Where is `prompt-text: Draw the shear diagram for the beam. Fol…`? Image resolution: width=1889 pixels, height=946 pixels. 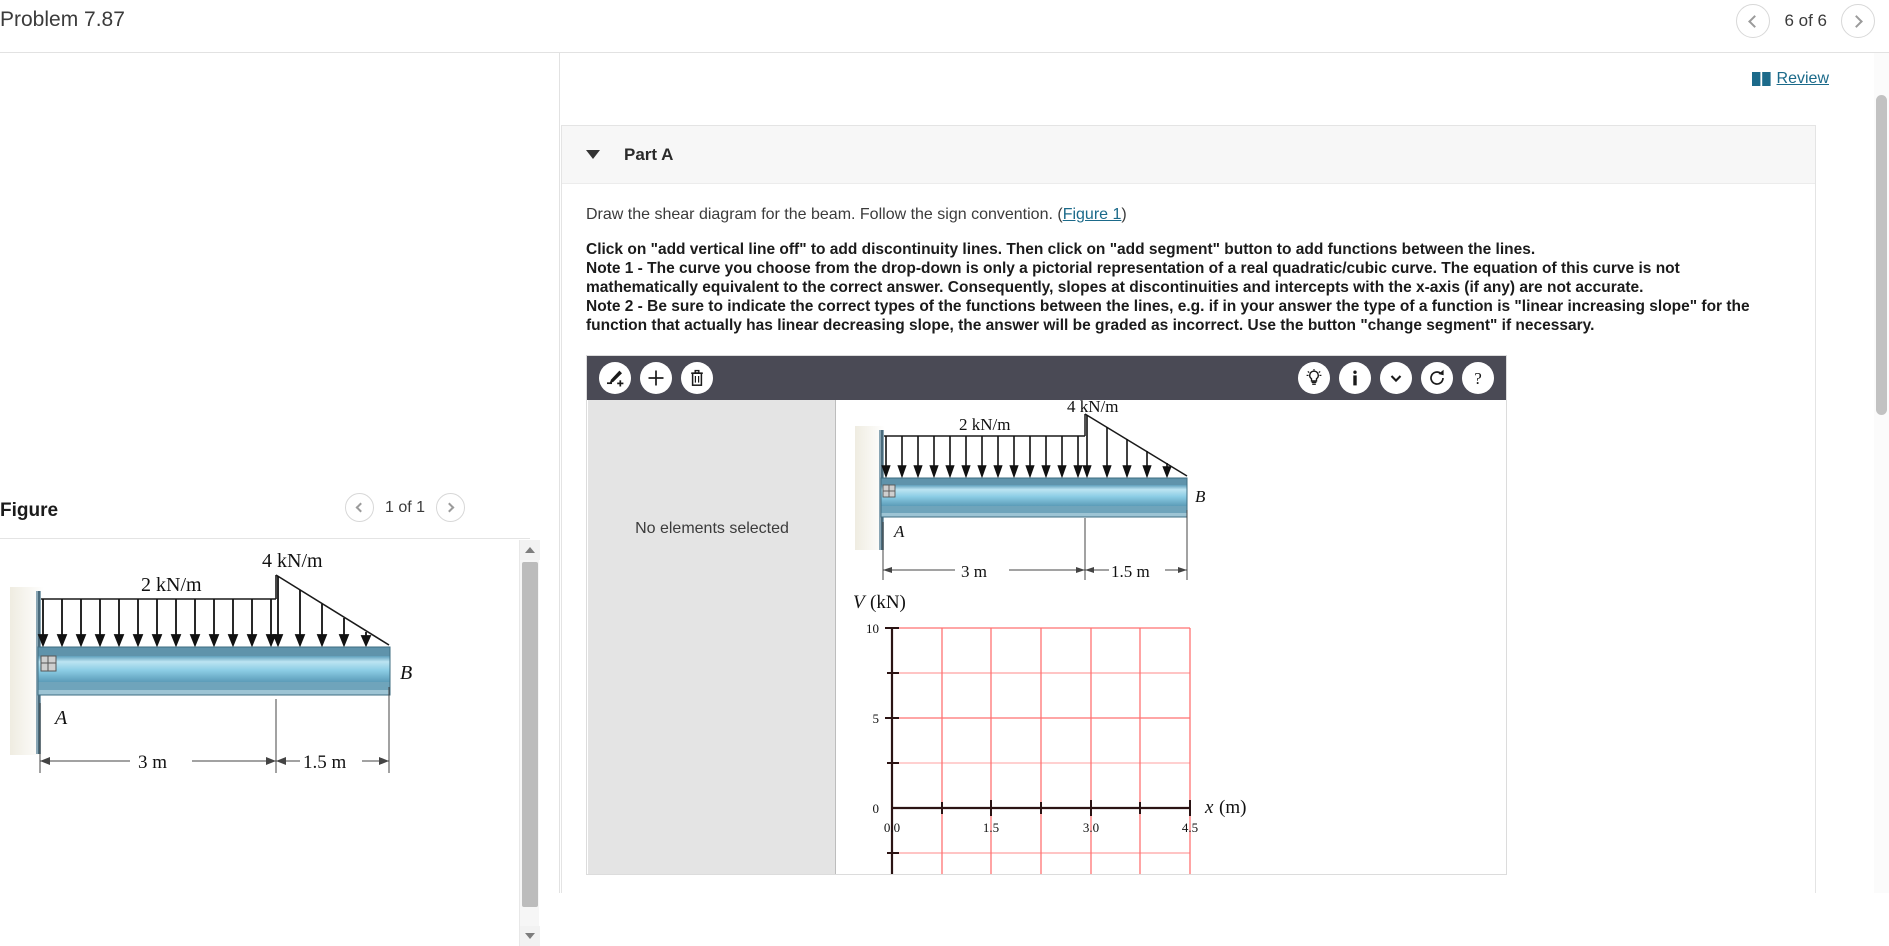 prompt-text: Draw the shear diagram for the beam. Fol… is located at coordinates (824, 214).